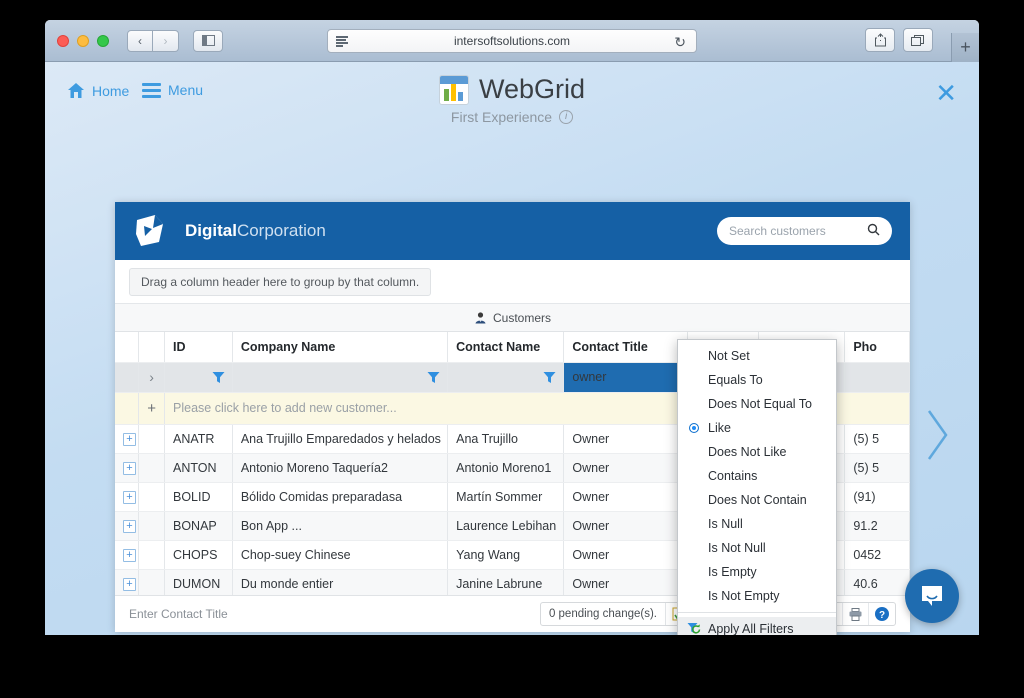 The width and height of the screenshot is (1024, 698). I want to click on chat-launcher-button, so click(932, 596).